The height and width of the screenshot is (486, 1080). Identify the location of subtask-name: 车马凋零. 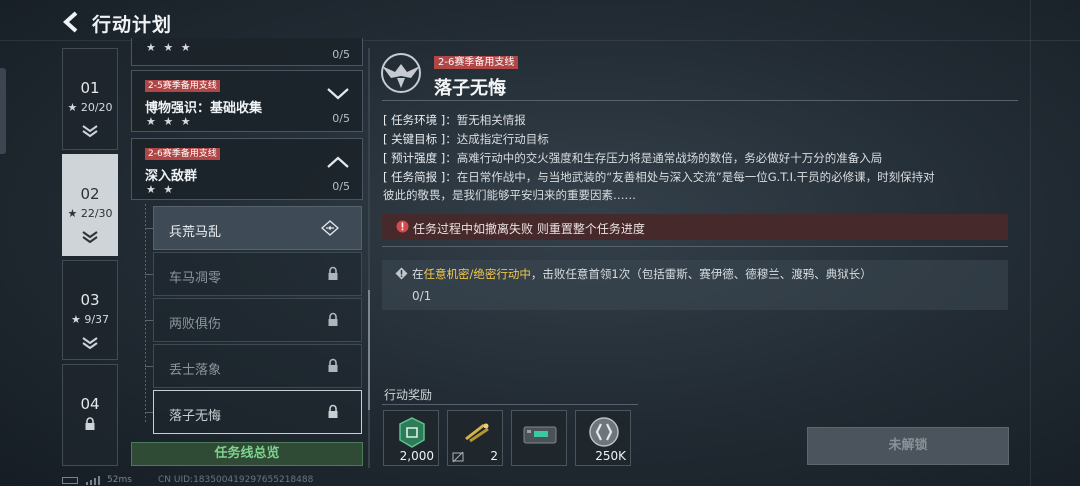
(195, 278).